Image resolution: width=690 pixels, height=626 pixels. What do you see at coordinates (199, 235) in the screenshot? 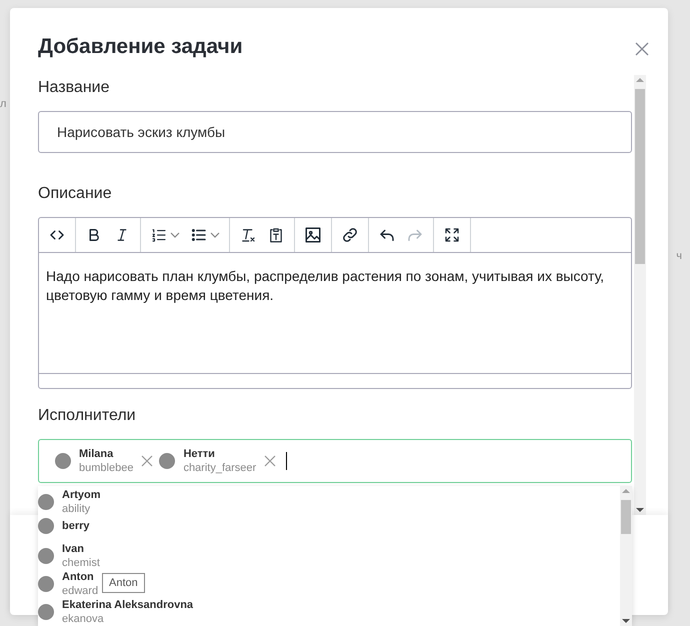
I see `bullet-list-icon` at bounding box center [199, 235].